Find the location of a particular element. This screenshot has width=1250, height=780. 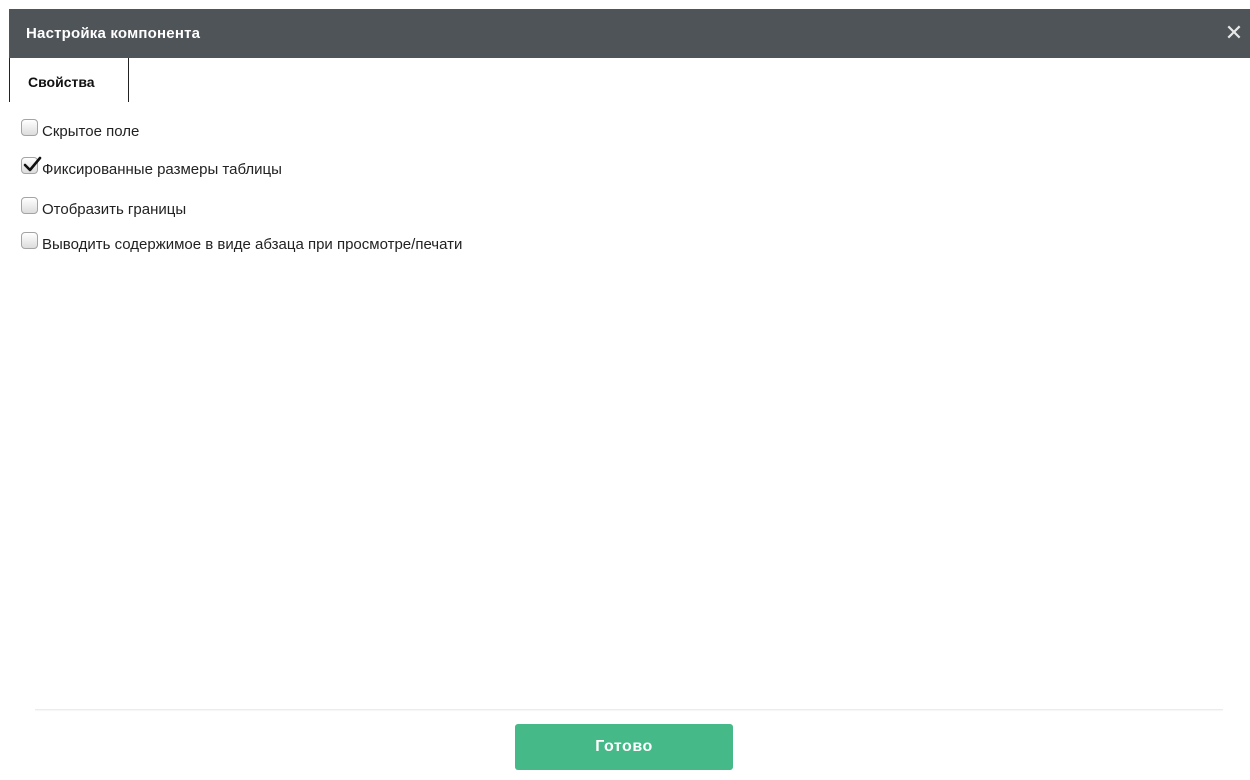

option-hidden-field-label: Скрытое поле is located at coordinates (91, 131).